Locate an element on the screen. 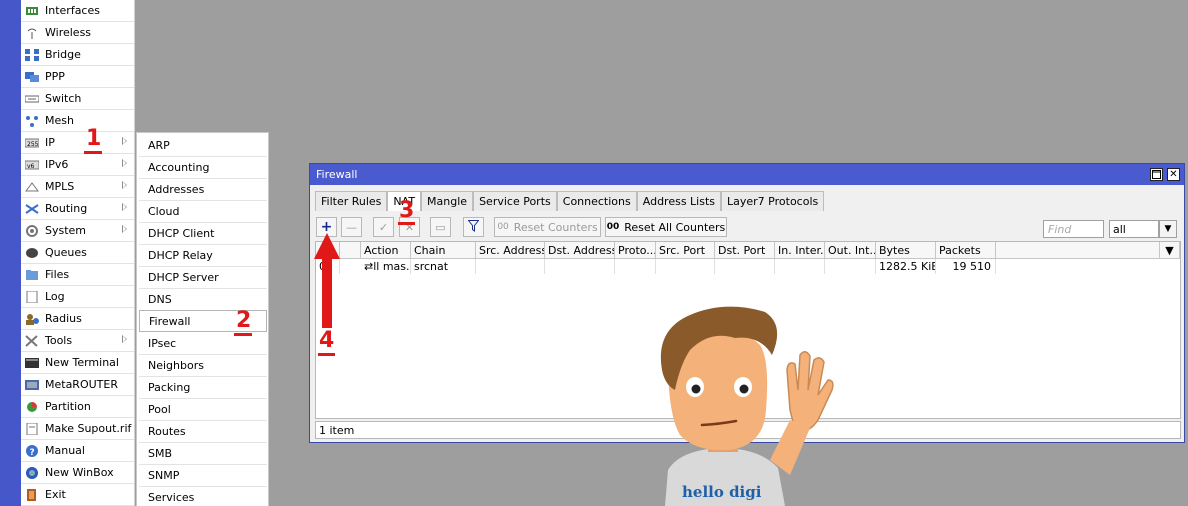 This screenshot has width=1188, height=506. menu-item-routing: Routing is located at coordinates (77, 209).